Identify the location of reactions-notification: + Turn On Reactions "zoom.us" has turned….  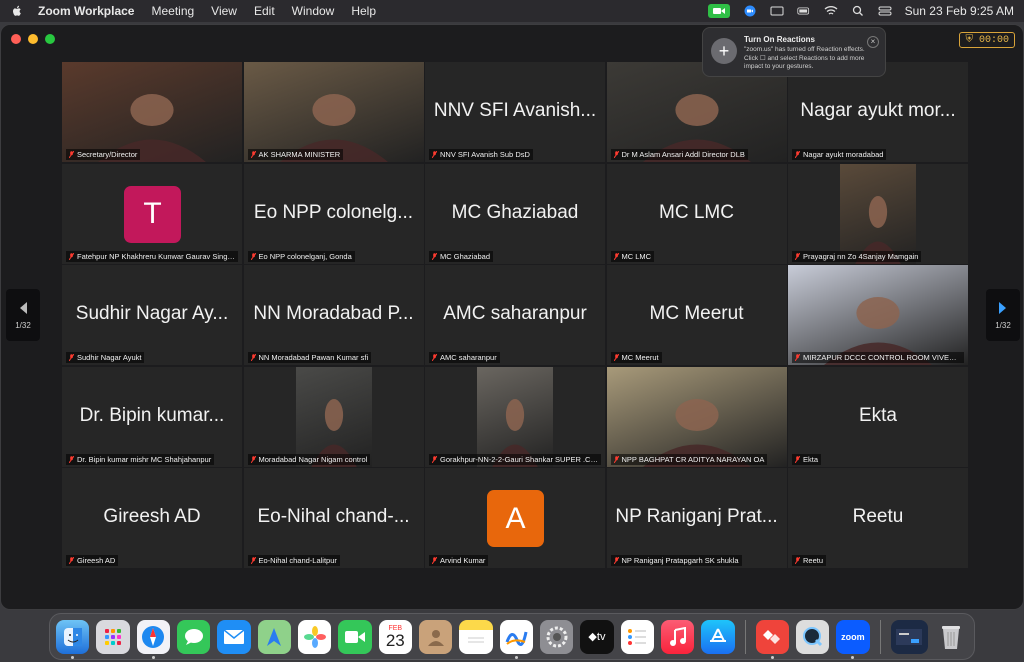
(794, 52).